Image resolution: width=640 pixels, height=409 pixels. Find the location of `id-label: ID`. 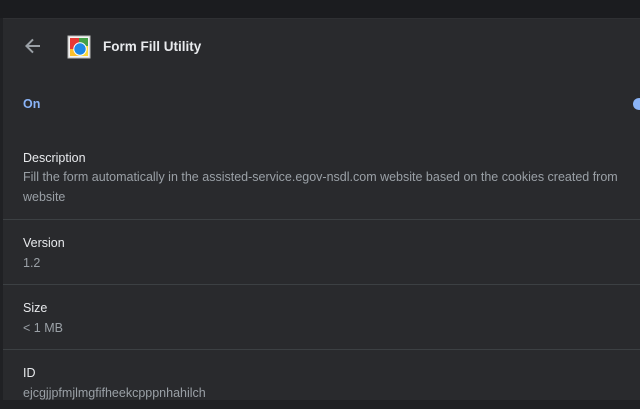

id-label: ID is located at coordinates (29, 373).